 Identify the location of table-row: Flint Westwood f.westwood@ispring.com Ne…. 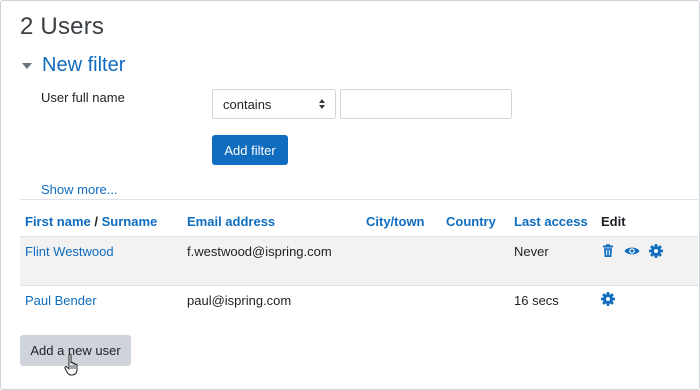
(359, 260).